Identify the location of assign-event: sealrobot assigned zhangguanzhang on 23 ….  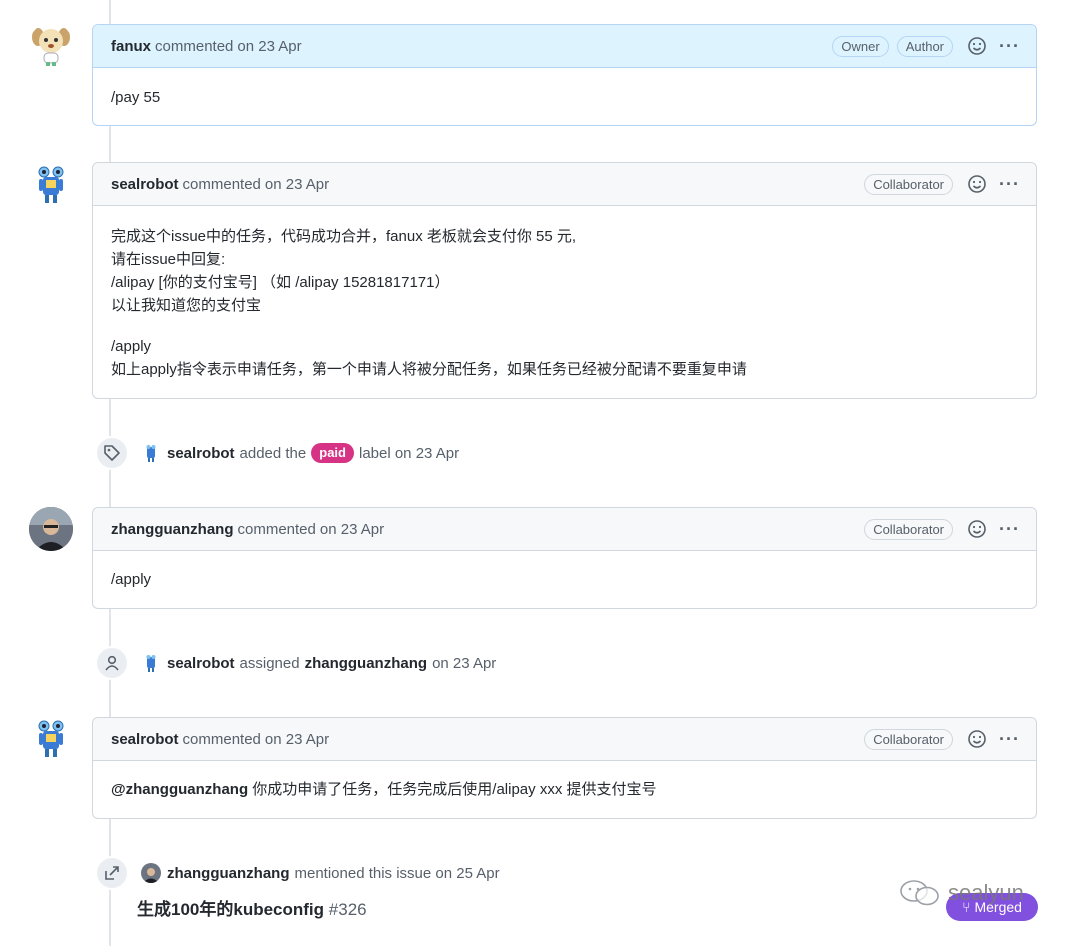
(295, 663).